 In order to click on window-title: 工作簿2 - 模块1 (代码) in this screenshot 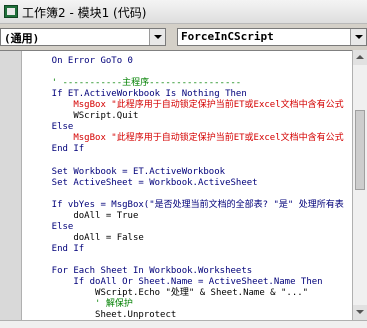, I will do `click(84, 13)`.